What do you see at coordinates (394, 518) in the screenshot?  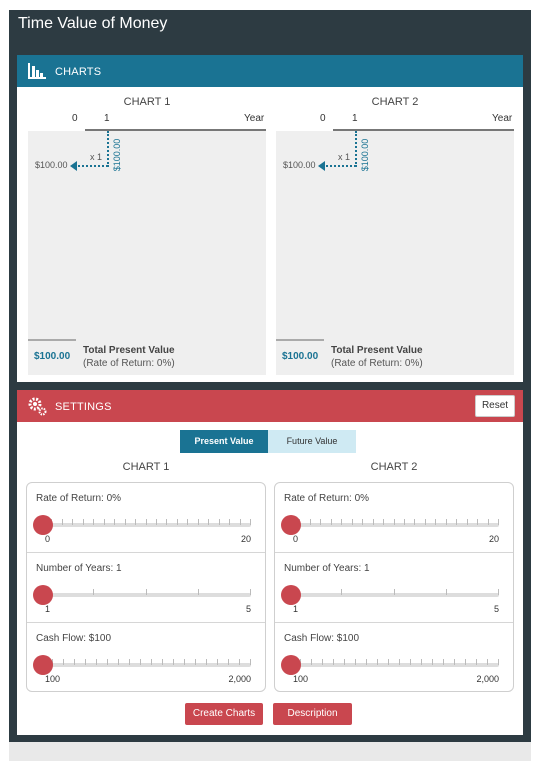 I see `rate-of-return-slider: Rate of Return: 0% 0 20` at bounding box center [394, 518].